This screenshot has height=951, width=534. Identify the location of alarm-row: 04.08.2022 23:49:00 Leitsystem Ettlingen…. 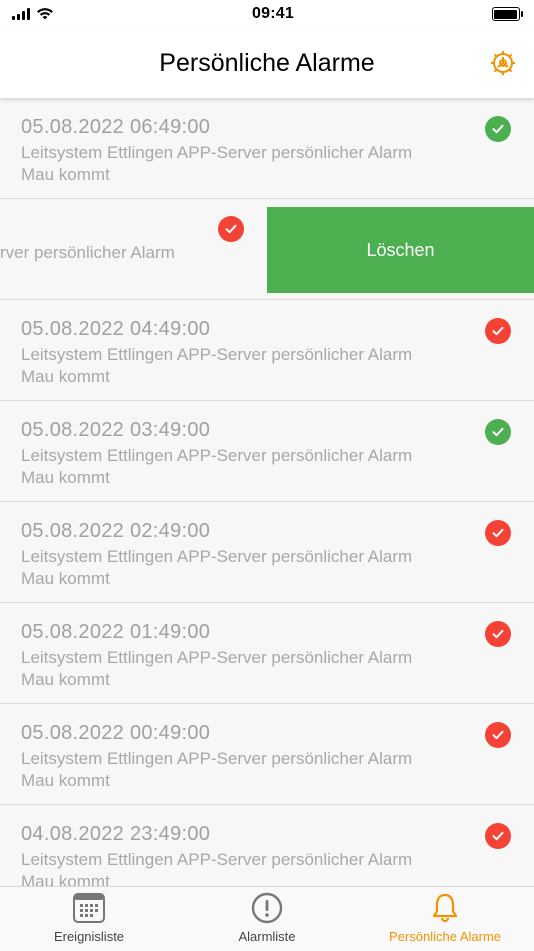
(267, 845).